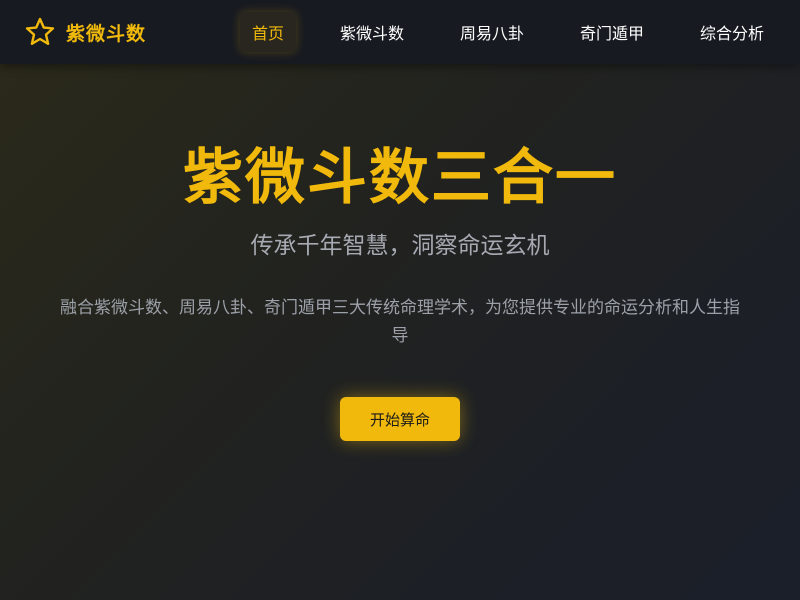 This screenshot has height=600, width=800. I want to click on top-navbar: 紫微斗数 首页 紫微斗数 周易八卦 奇门遁甲 综合分析, so click(400, 32).